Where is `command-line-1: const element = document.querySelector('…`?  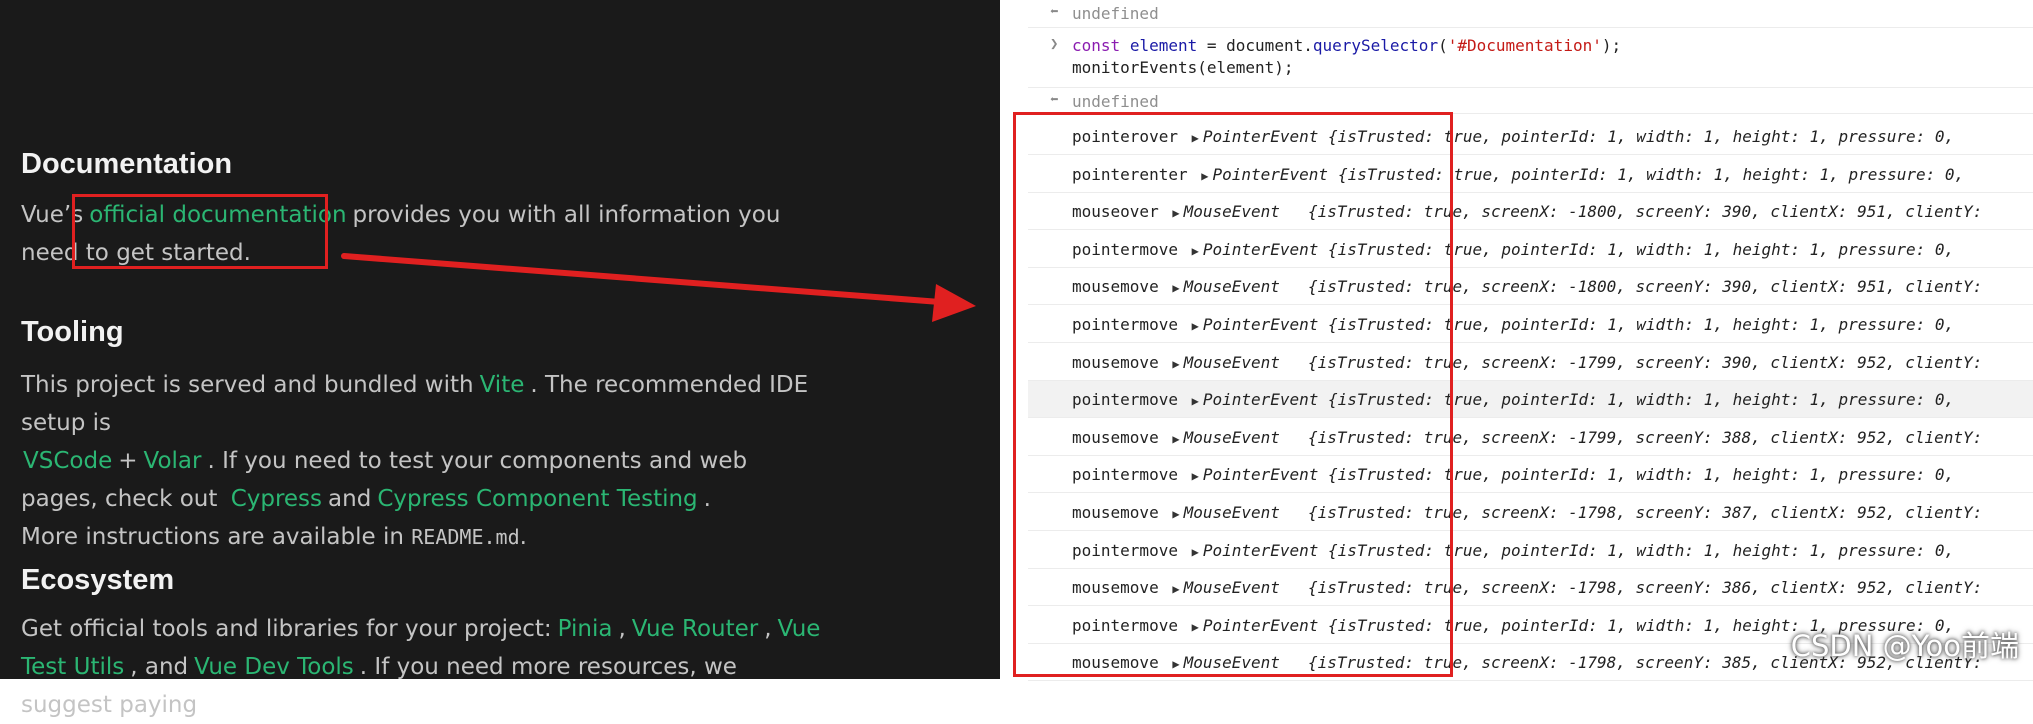
command-line-1: const element = document.querySelector('… is located at coordinates (1346, 45).